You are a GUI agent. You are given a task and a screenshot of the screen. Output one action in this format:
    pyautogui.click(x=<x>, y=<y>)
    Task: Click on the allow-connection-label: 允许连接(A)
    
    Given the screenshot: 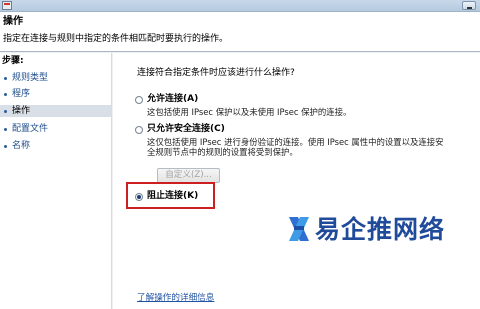 What is the action you would take?
    pyautogui.click(x=172, y=99)
    